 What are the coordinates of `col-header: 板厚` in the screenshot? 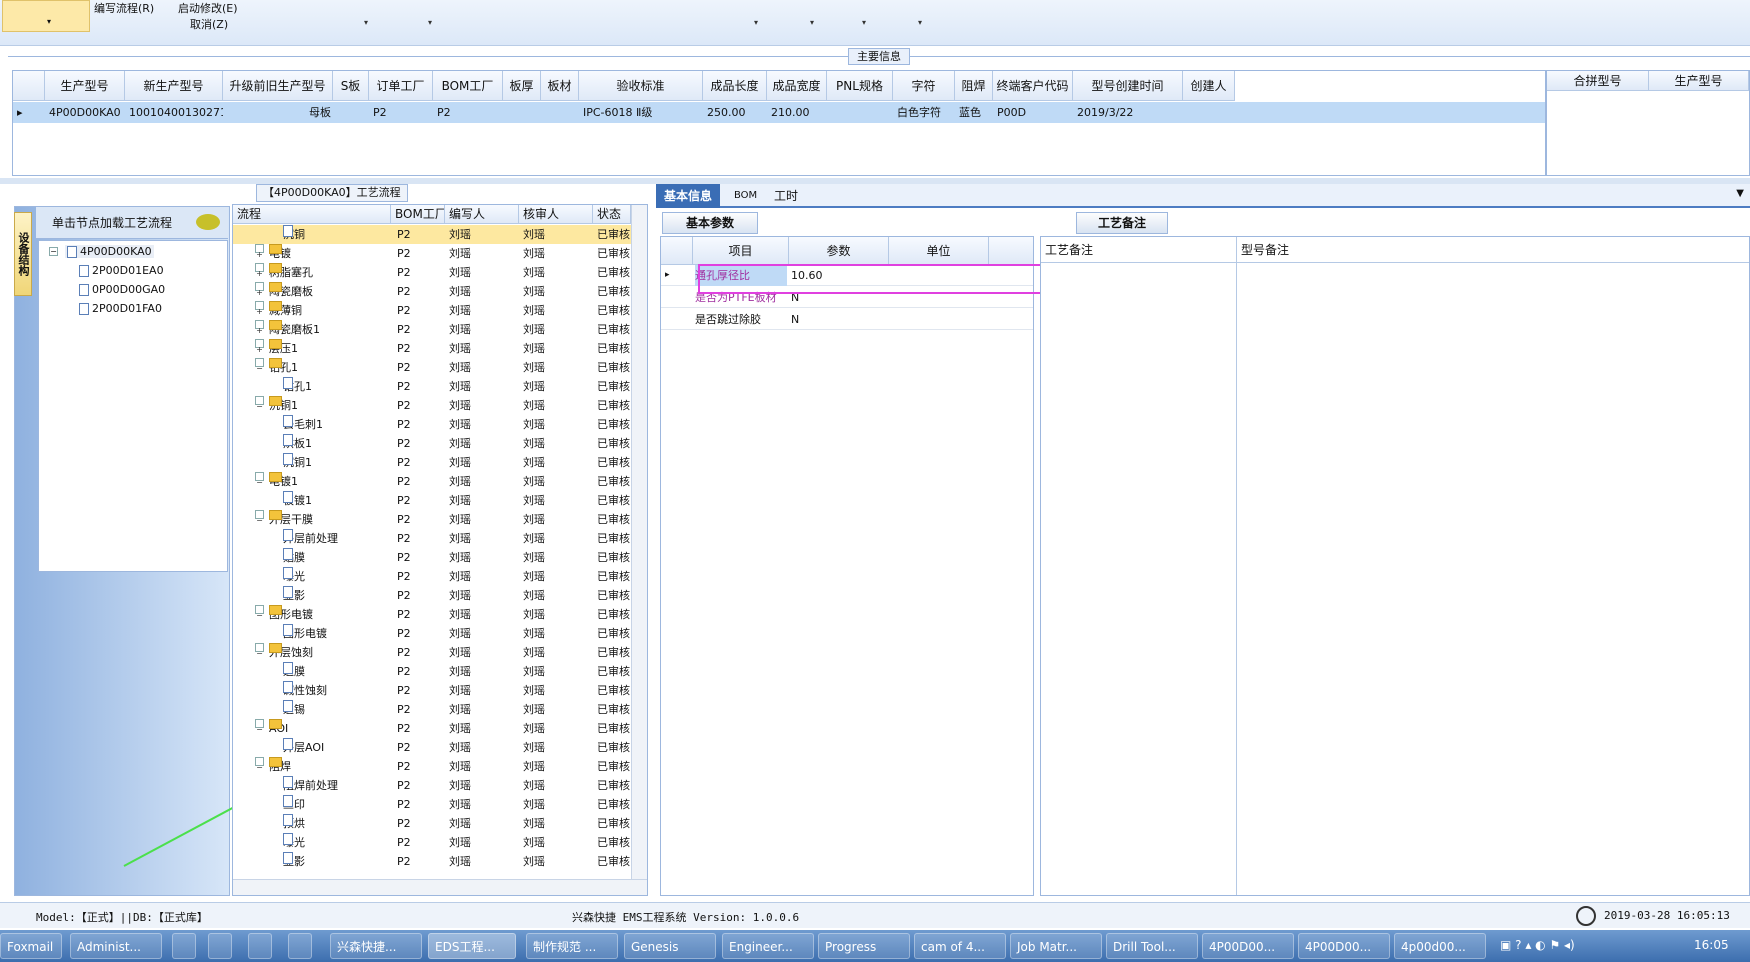 It's located at (522, 86).